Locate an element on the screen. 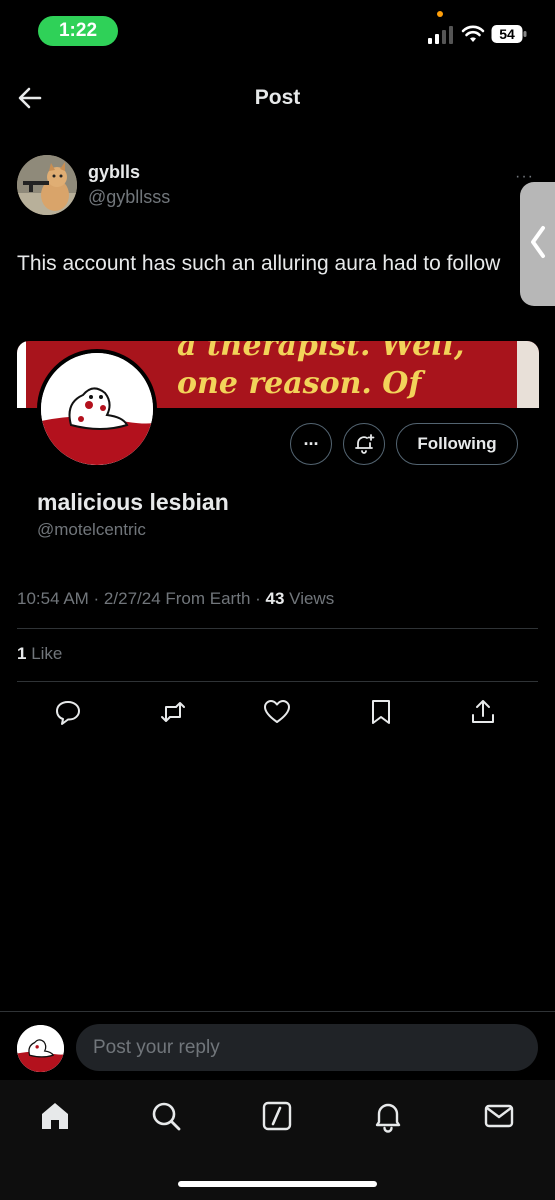  privacy-indicator-dot is located at coordinates (440, 14).